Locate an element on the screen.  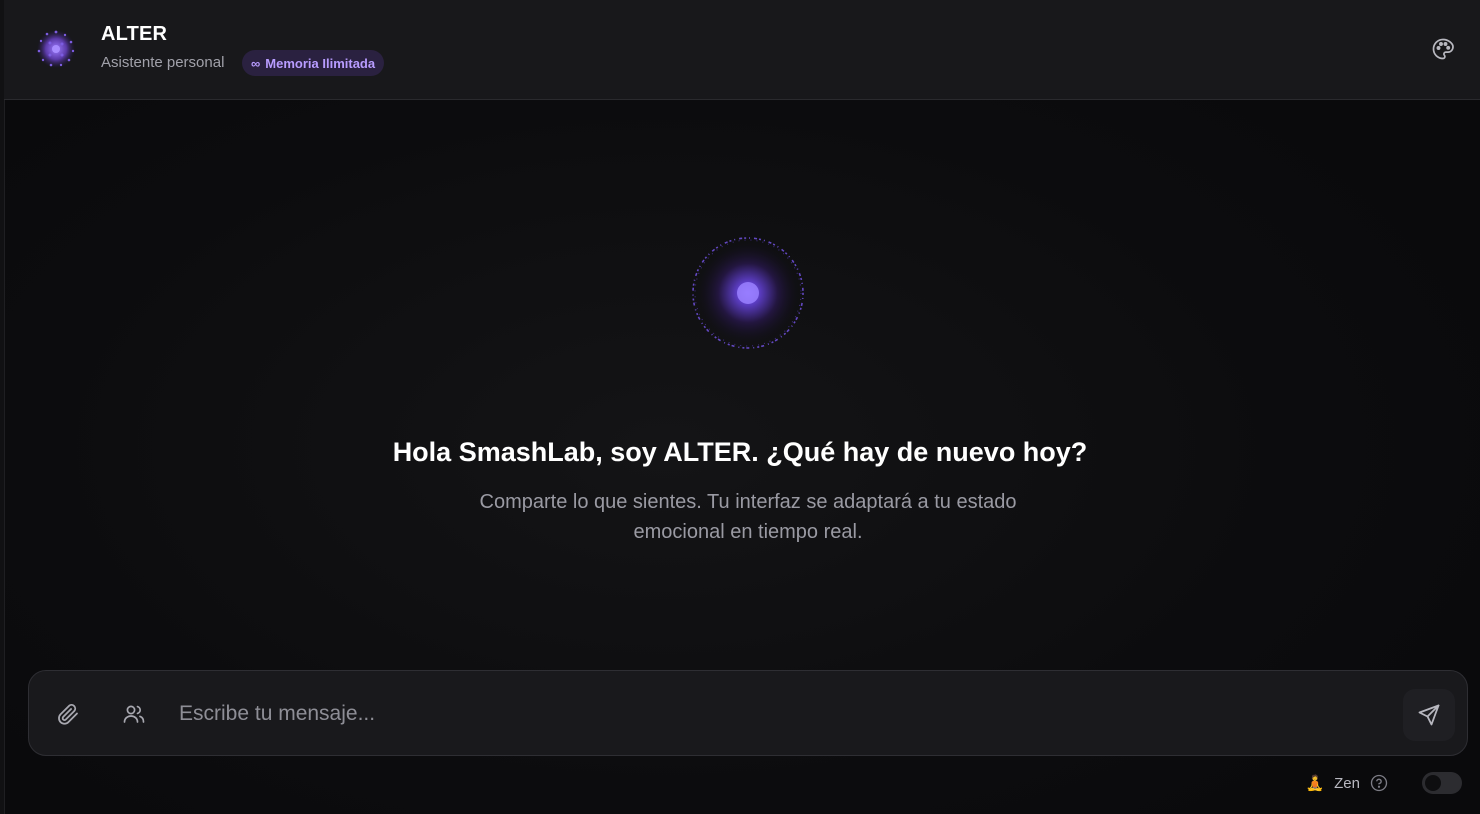
memory-badge-label: Memoria Ilimitada is located at coordinates (320, 63).